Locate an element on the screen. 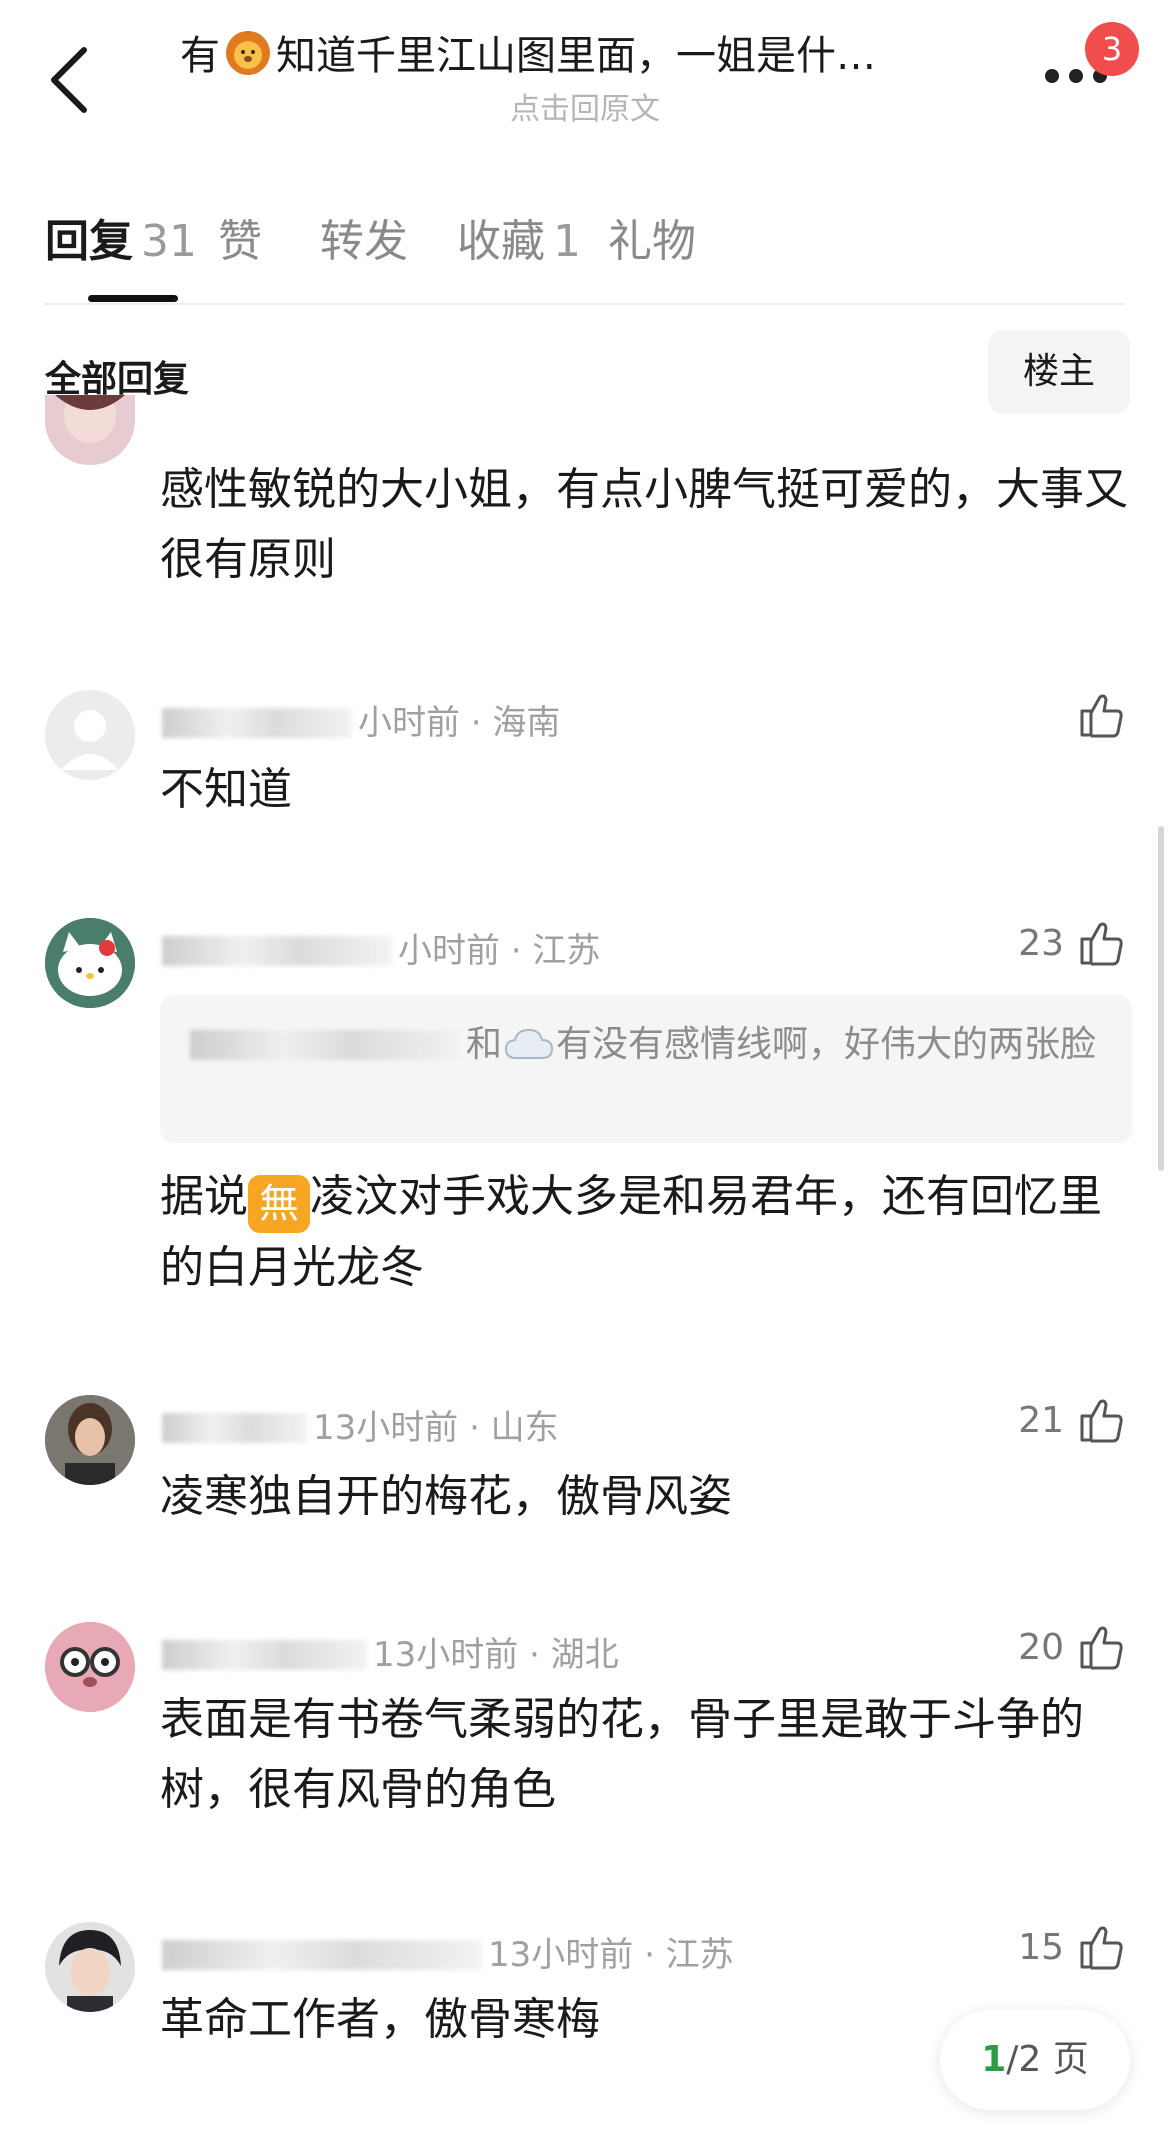 The height and width of the screenshot is (2136, 1170). cartoon-glasses-avatar is located at coordinates (90, 1667).